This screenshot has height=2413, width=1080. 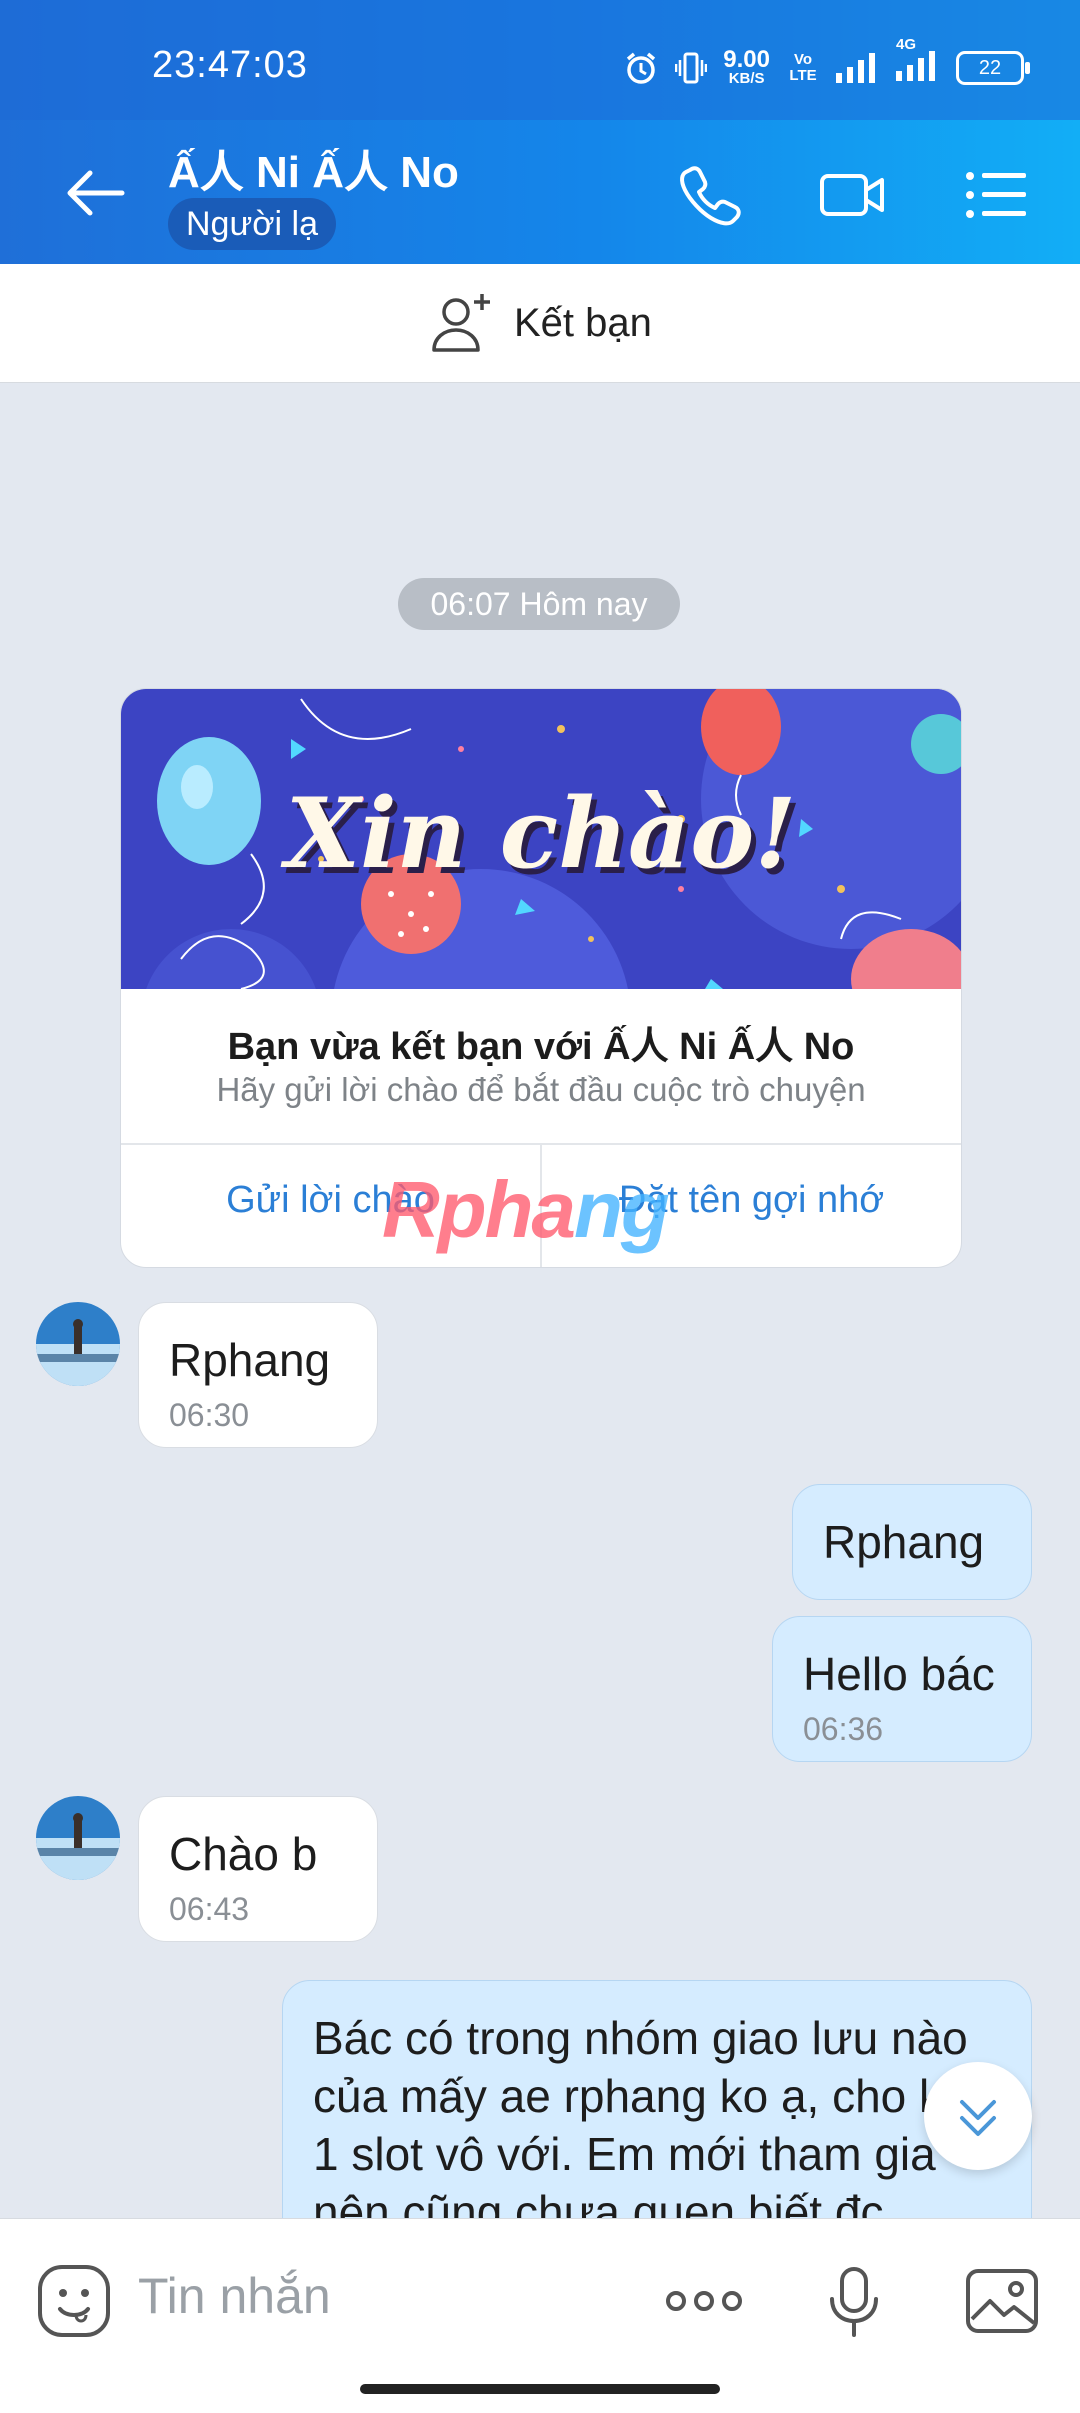 What do you see at coordinates (803, 67) in the screenshot?
I see `volte-label: Vo LTE` at bounding box center [803, 67].